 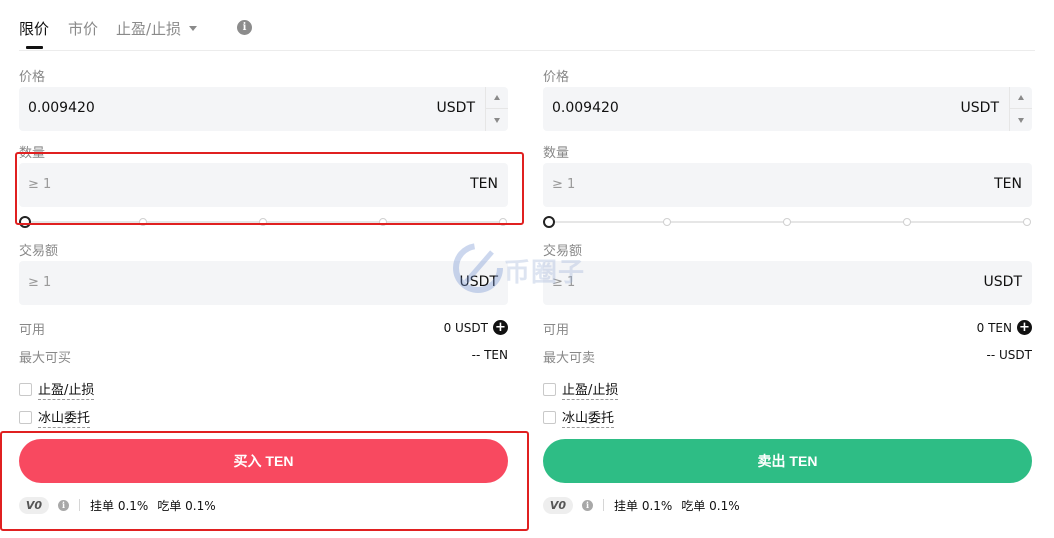 I want to click on max-sell-value: -- USDT, so click(x=1009, y=355).